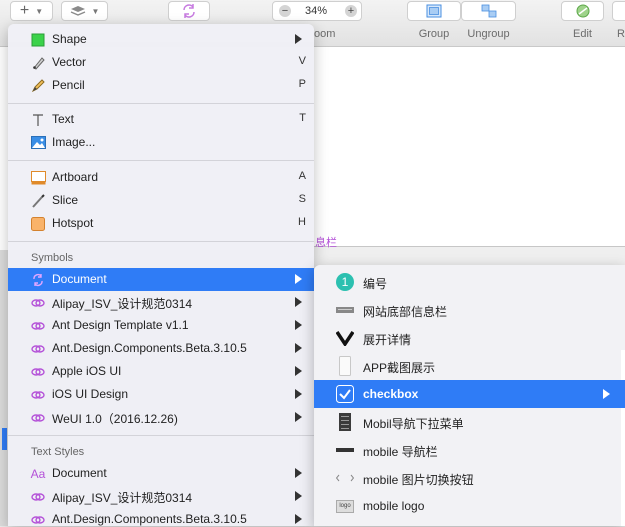 Image resolution: width=625 pixels, height=527 pixels. Describe the element at coordinates (302, 199) in the screenshot. I see `shortcut-label: S` at that location.